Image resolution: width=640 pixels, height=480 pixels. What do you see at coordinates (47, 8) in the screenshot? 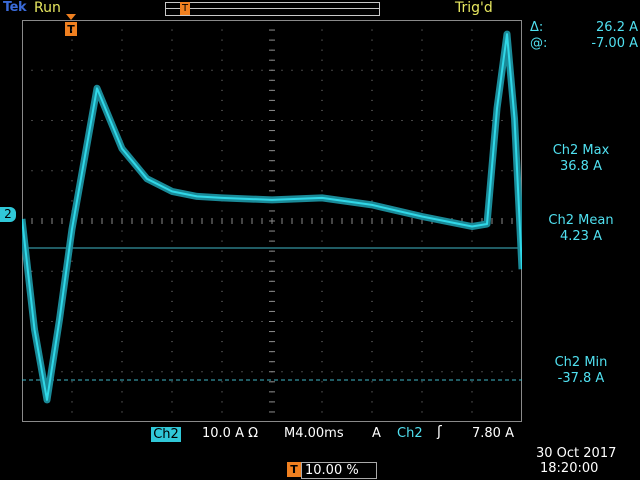
I see `run-status: Run` at bounding box center [47, 8].